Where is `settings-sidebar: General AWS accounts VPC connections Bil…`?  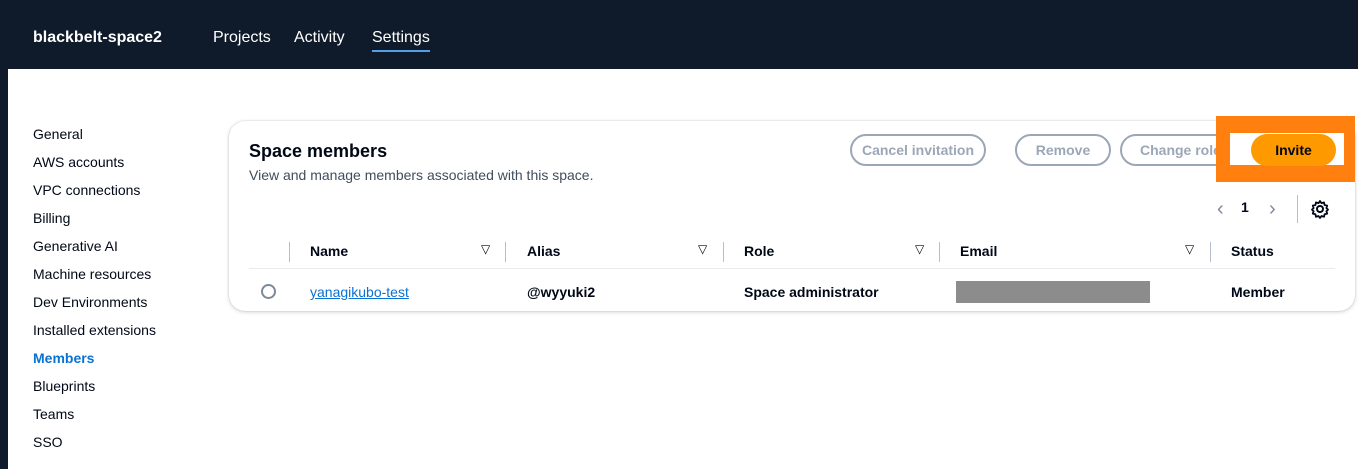 settings-sidebar: General AWS accounts VPC connections Bil… is located at coordinates (123, 293).